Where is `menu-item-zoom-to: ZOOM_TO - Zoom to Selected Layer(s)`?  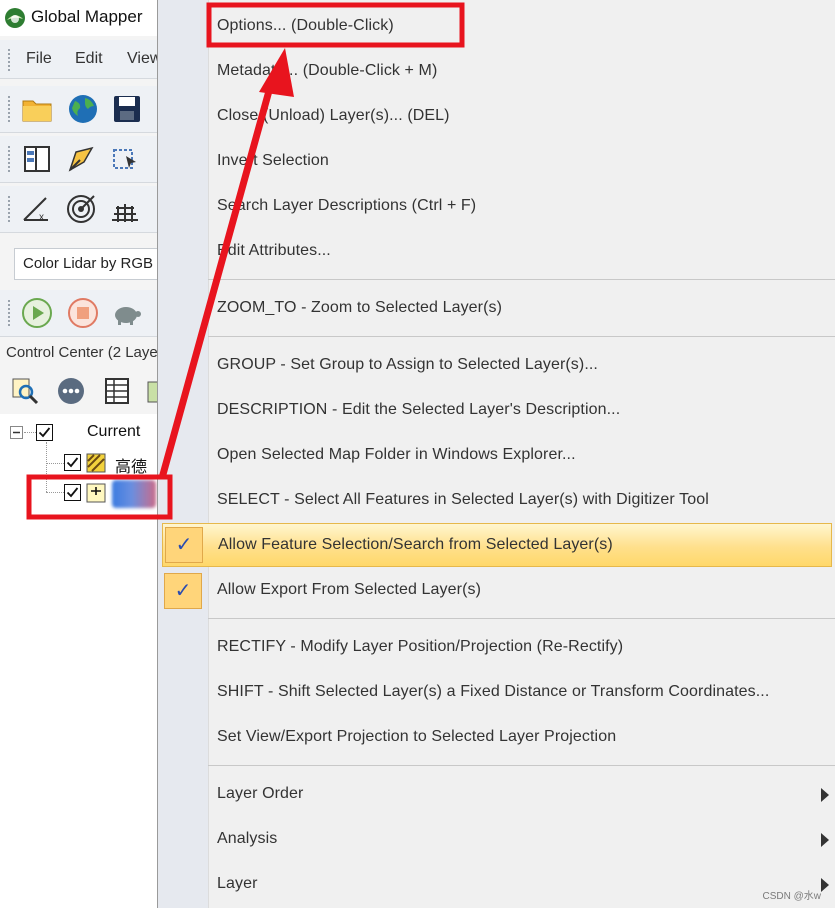 menu-item-zoom-to: ZOOM_TO - Zoom to Selected Layer(s) is located at coordinates (496, 309).